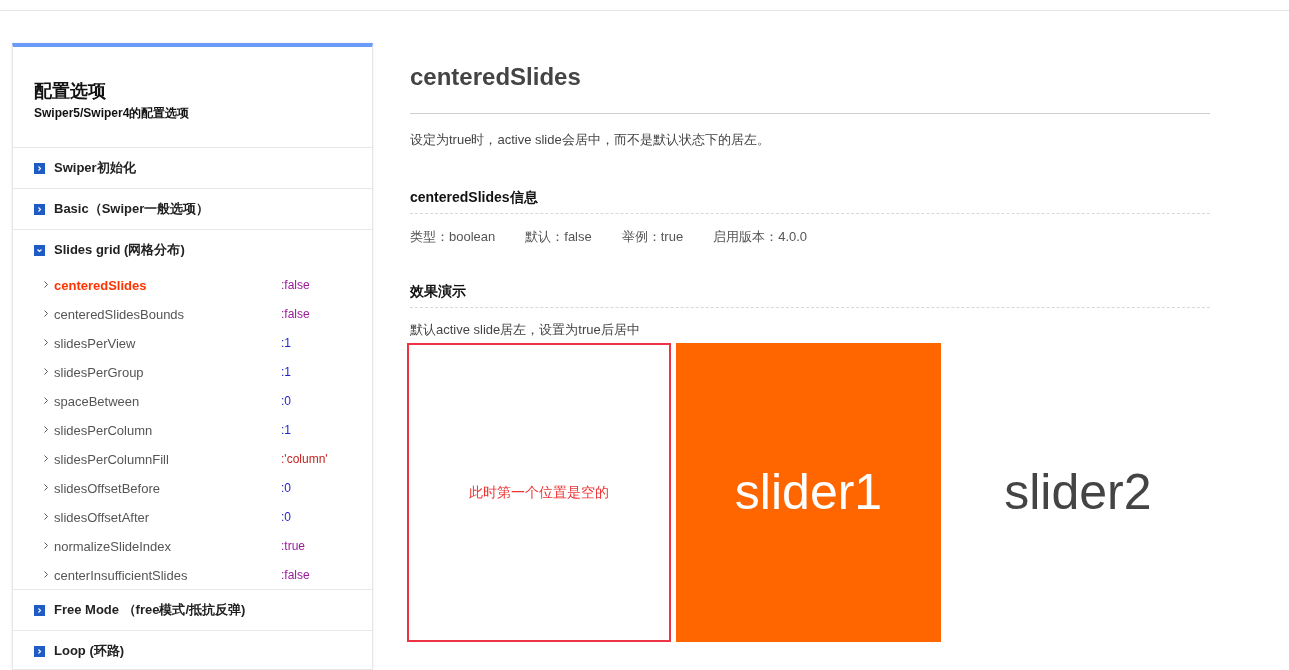  Describe the element at coordinates (808, 492) in the screenshot. I see `slide: slider1` at that location.